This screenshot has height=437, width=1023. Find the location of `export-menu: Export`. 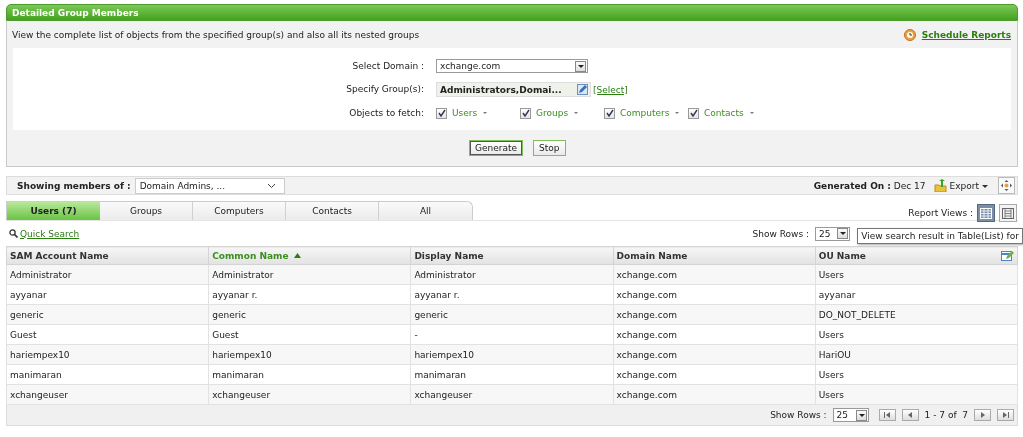

export-menu: Export is located at coordinates (960, 185).